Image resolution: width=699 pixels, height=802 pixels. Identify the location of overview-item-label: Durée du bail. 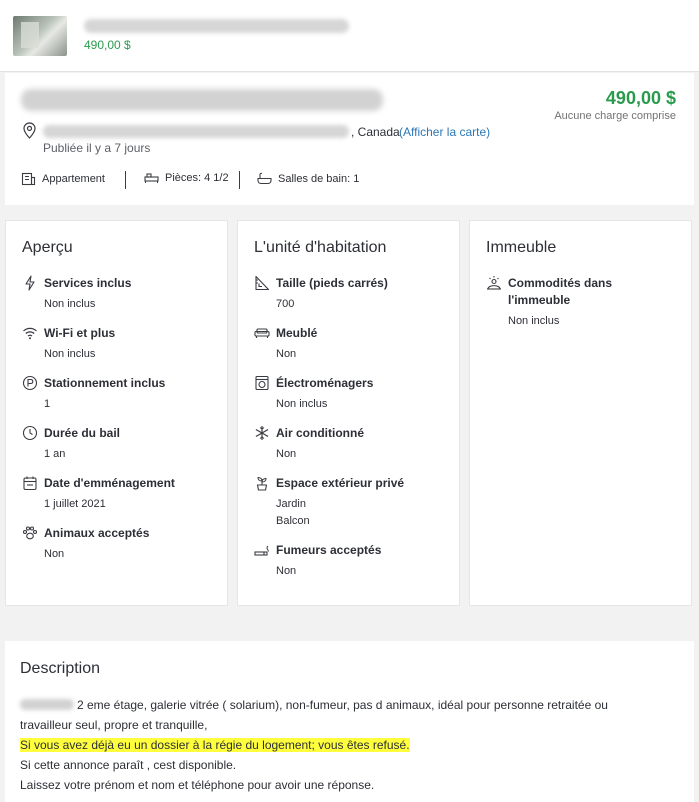
(82, 433).